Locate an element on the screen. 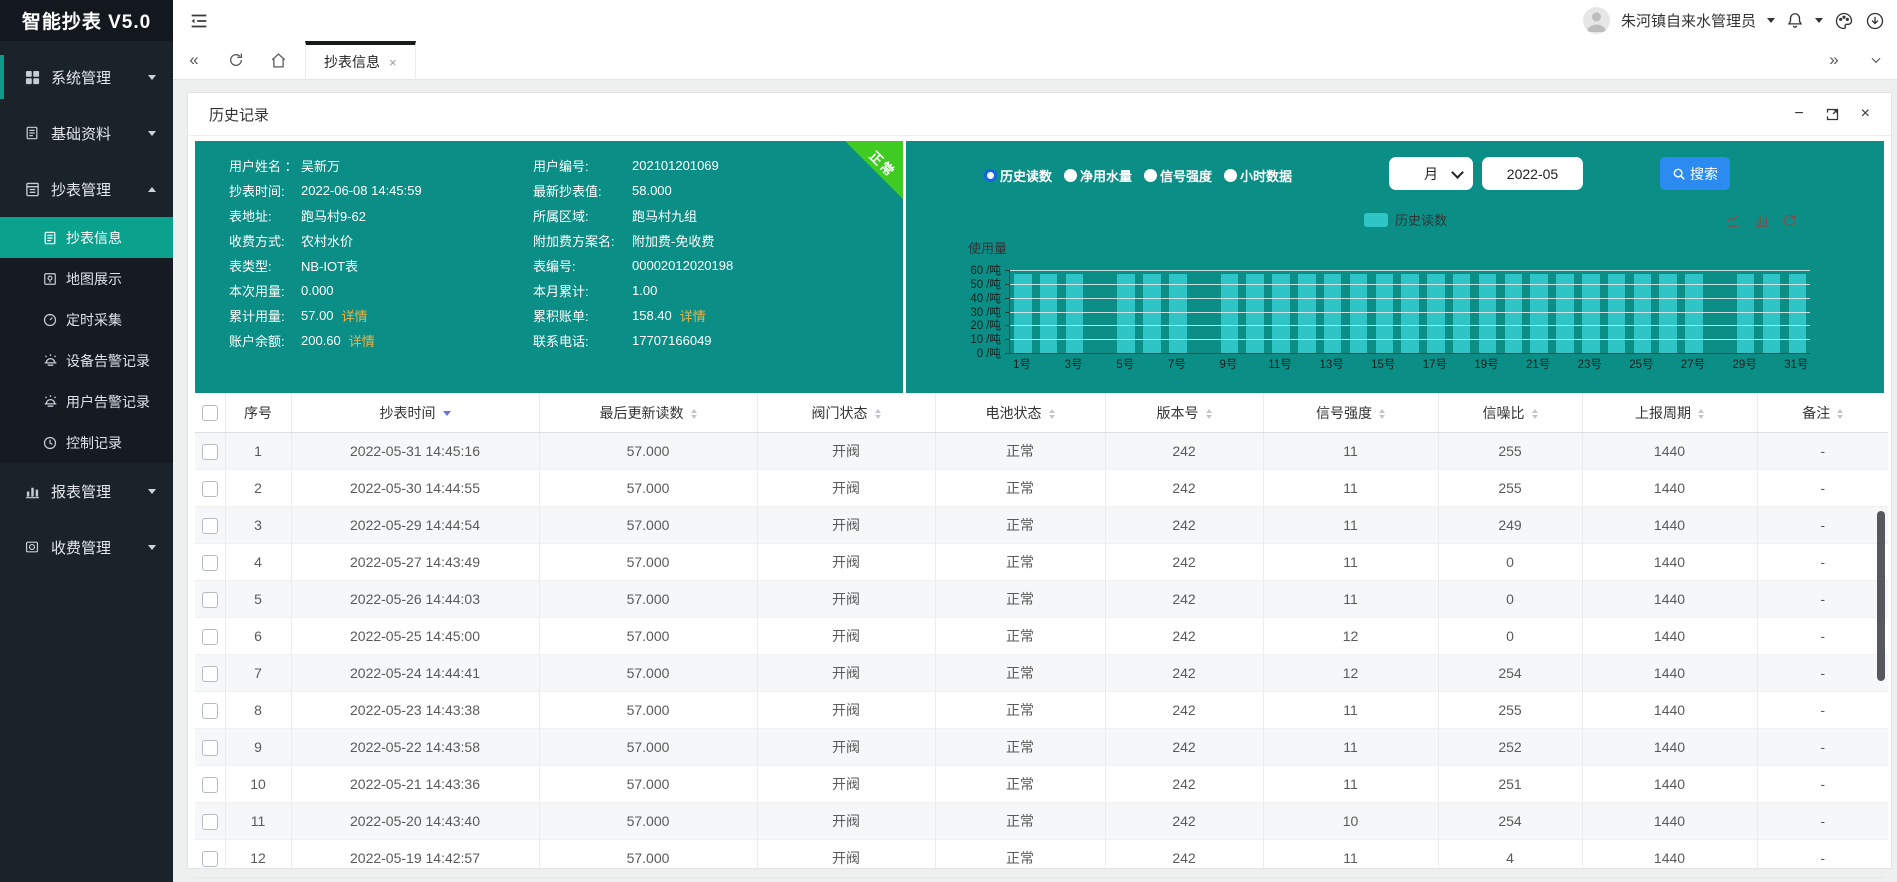 The image size is (1897, 882). minimize-icon: − is located at coordinates (1798, 114).